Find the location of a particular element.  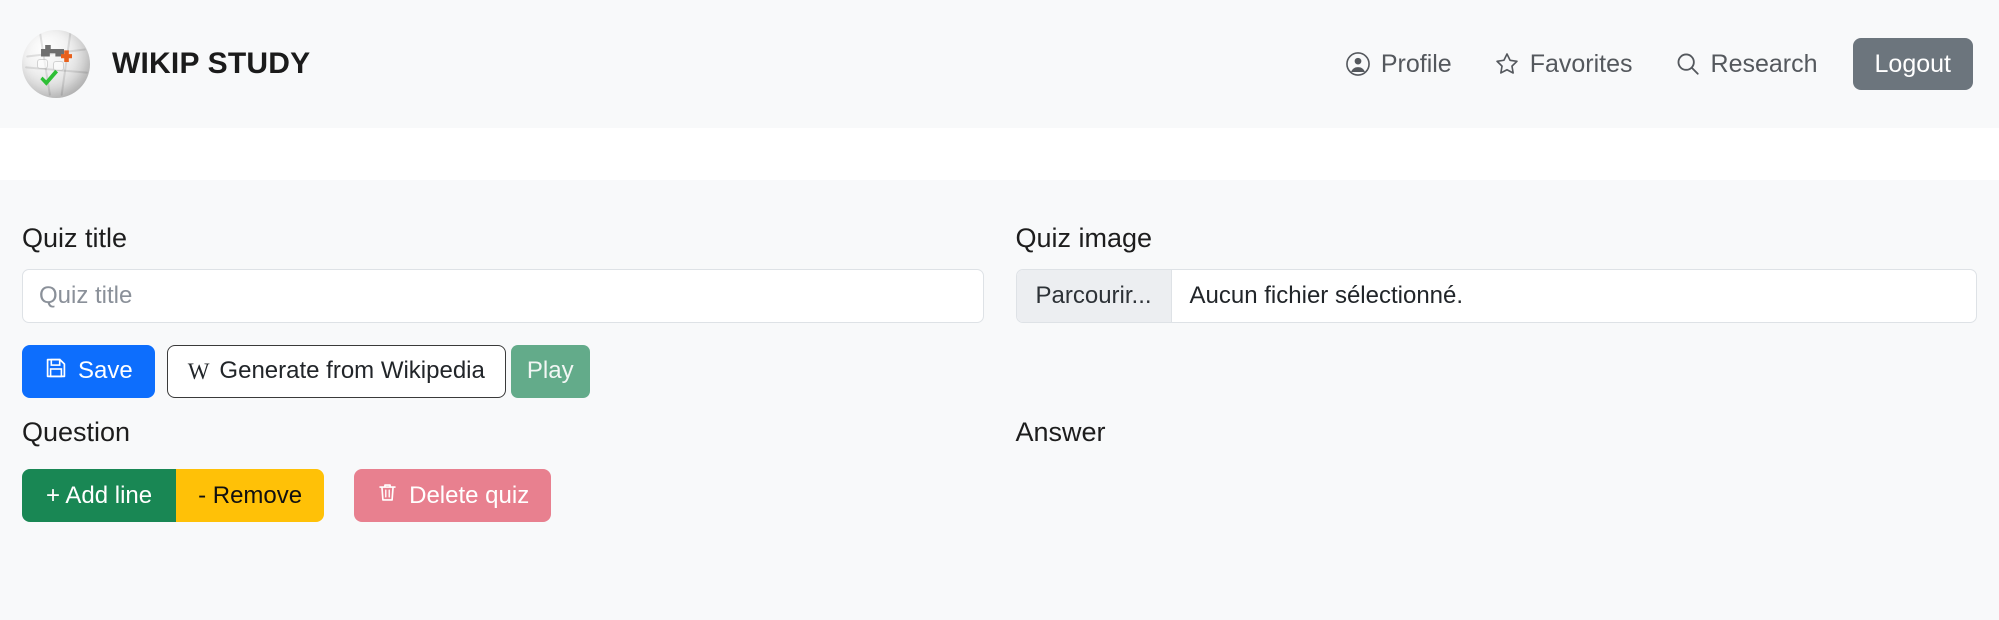

remove-line-button: - Remove is located at coordinates (250, 496).